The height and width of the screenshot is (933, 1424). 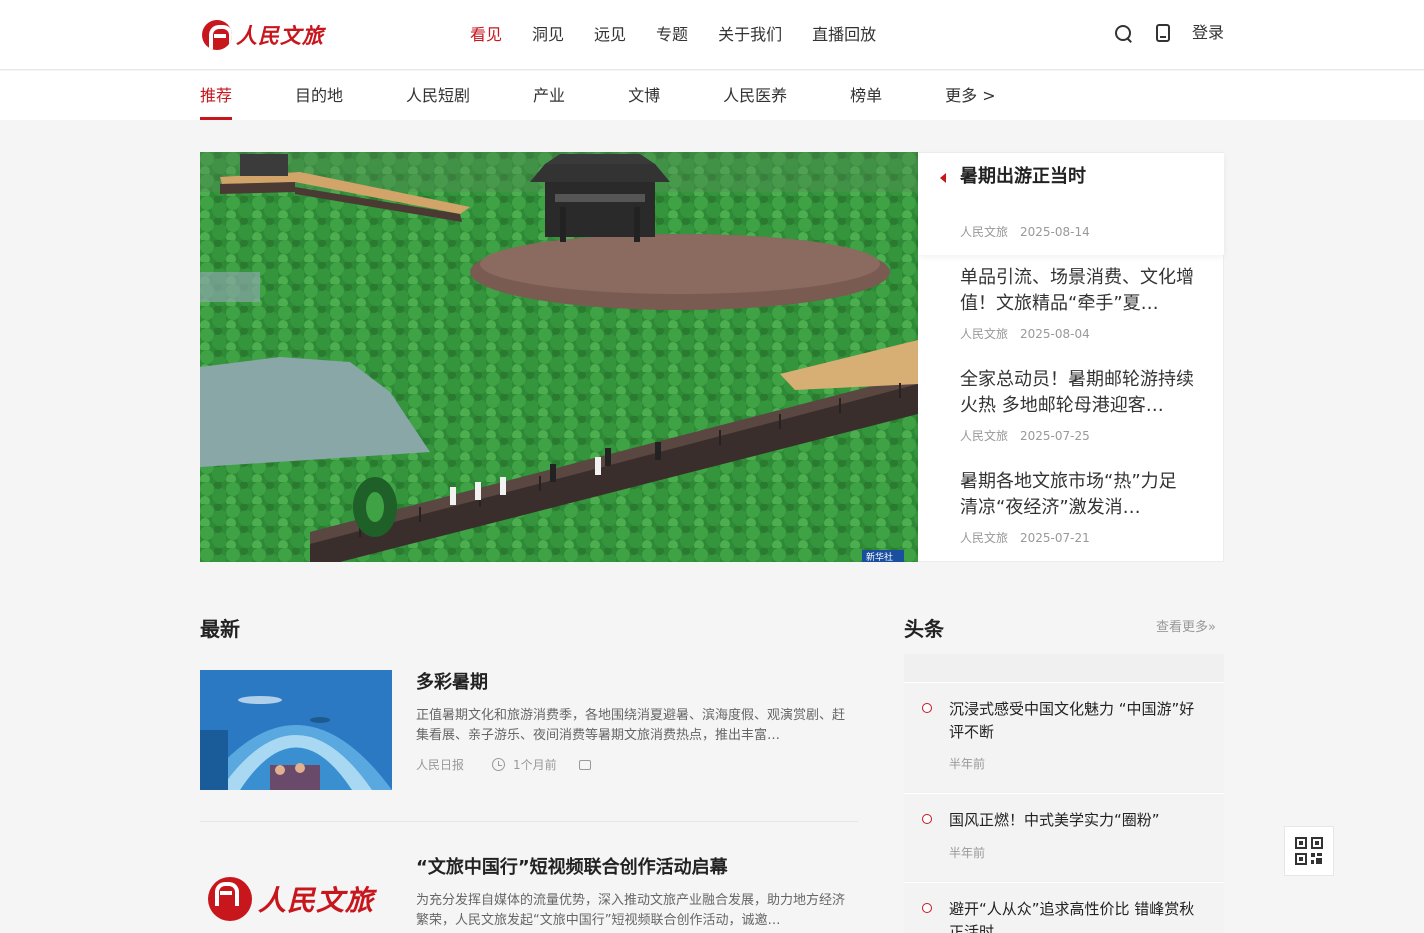 I want to click on hero-item-date: 2025-08-04, so click(x=1055, y=334).